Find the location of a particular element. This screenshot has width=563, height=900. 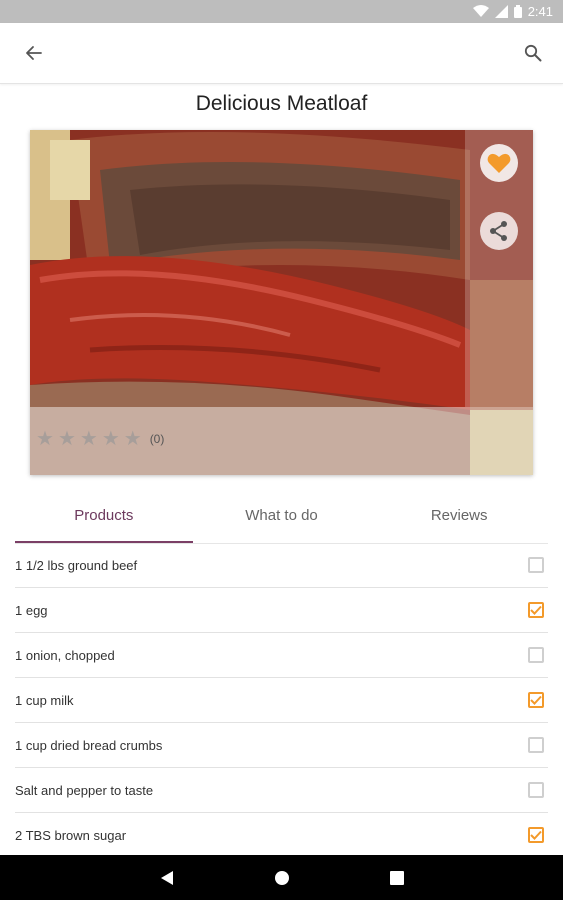

search-button is located at coordinates (533, 53).